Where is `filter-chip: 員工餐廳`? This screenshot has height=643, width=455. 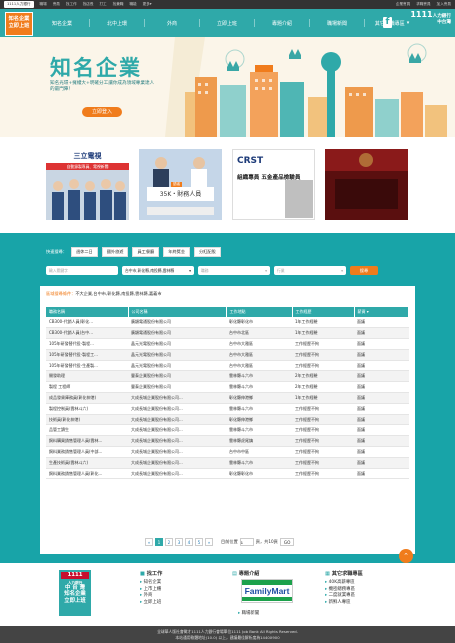 filter-chip: 員工餐廳 is located at coordinates (146, 252).